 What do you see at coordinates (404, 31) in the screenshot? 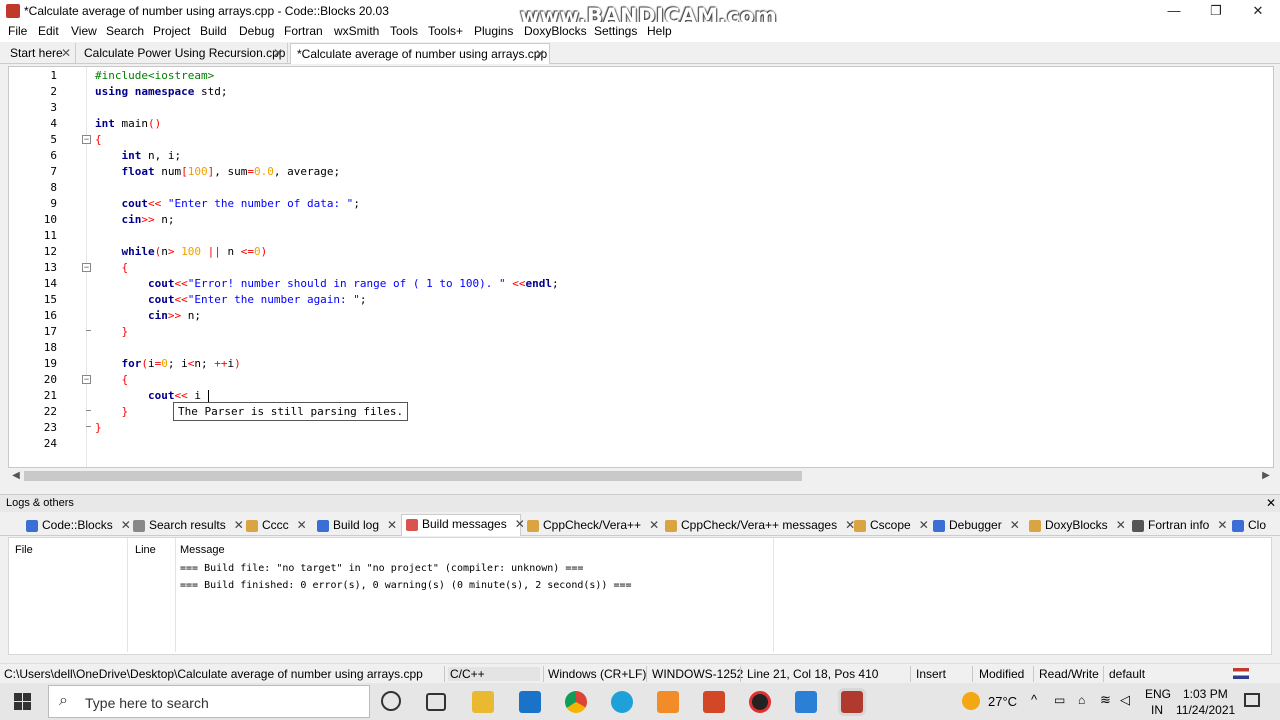
I see `menu-tools: Tools` at bounding box center [404, 31].